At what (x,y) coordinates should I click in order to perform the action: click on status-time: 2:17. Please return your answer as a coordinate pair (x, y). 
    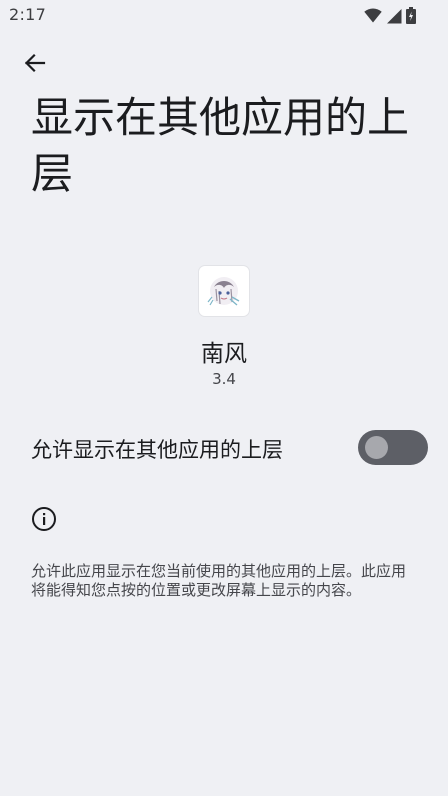
    Looking at the image, I should click on (28, 14).